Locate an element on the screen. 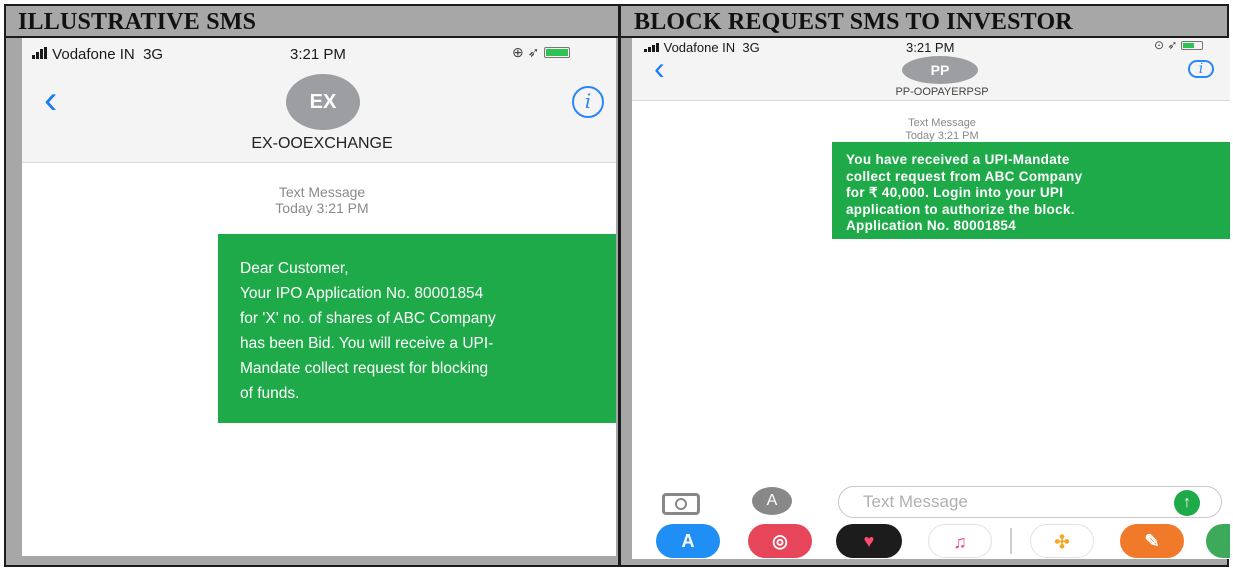 The image size is (1233, 571). app-tray: A ◎ ♥ ♫ ✣ ✎ is located at coordinates (931, 541).